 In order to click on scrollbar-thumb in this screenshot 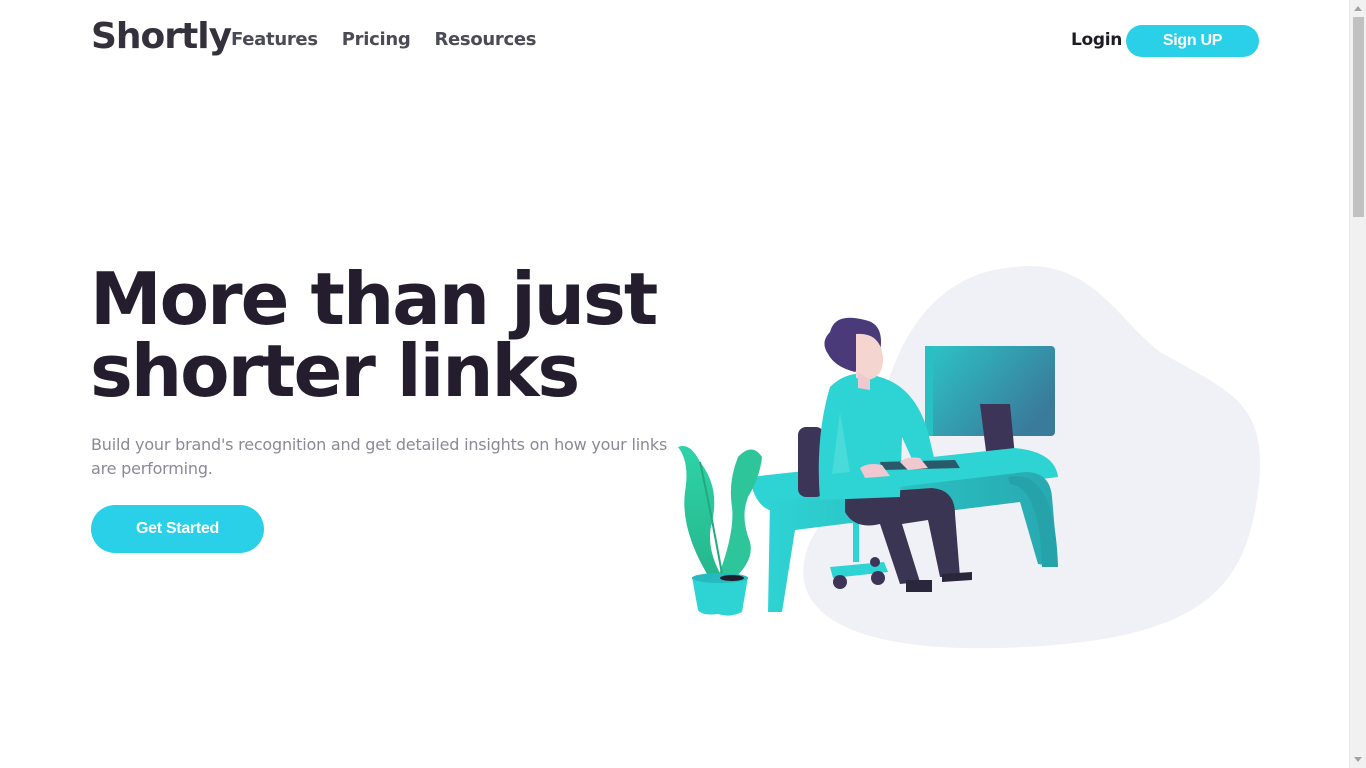, I will do `click(1358, 117)`.